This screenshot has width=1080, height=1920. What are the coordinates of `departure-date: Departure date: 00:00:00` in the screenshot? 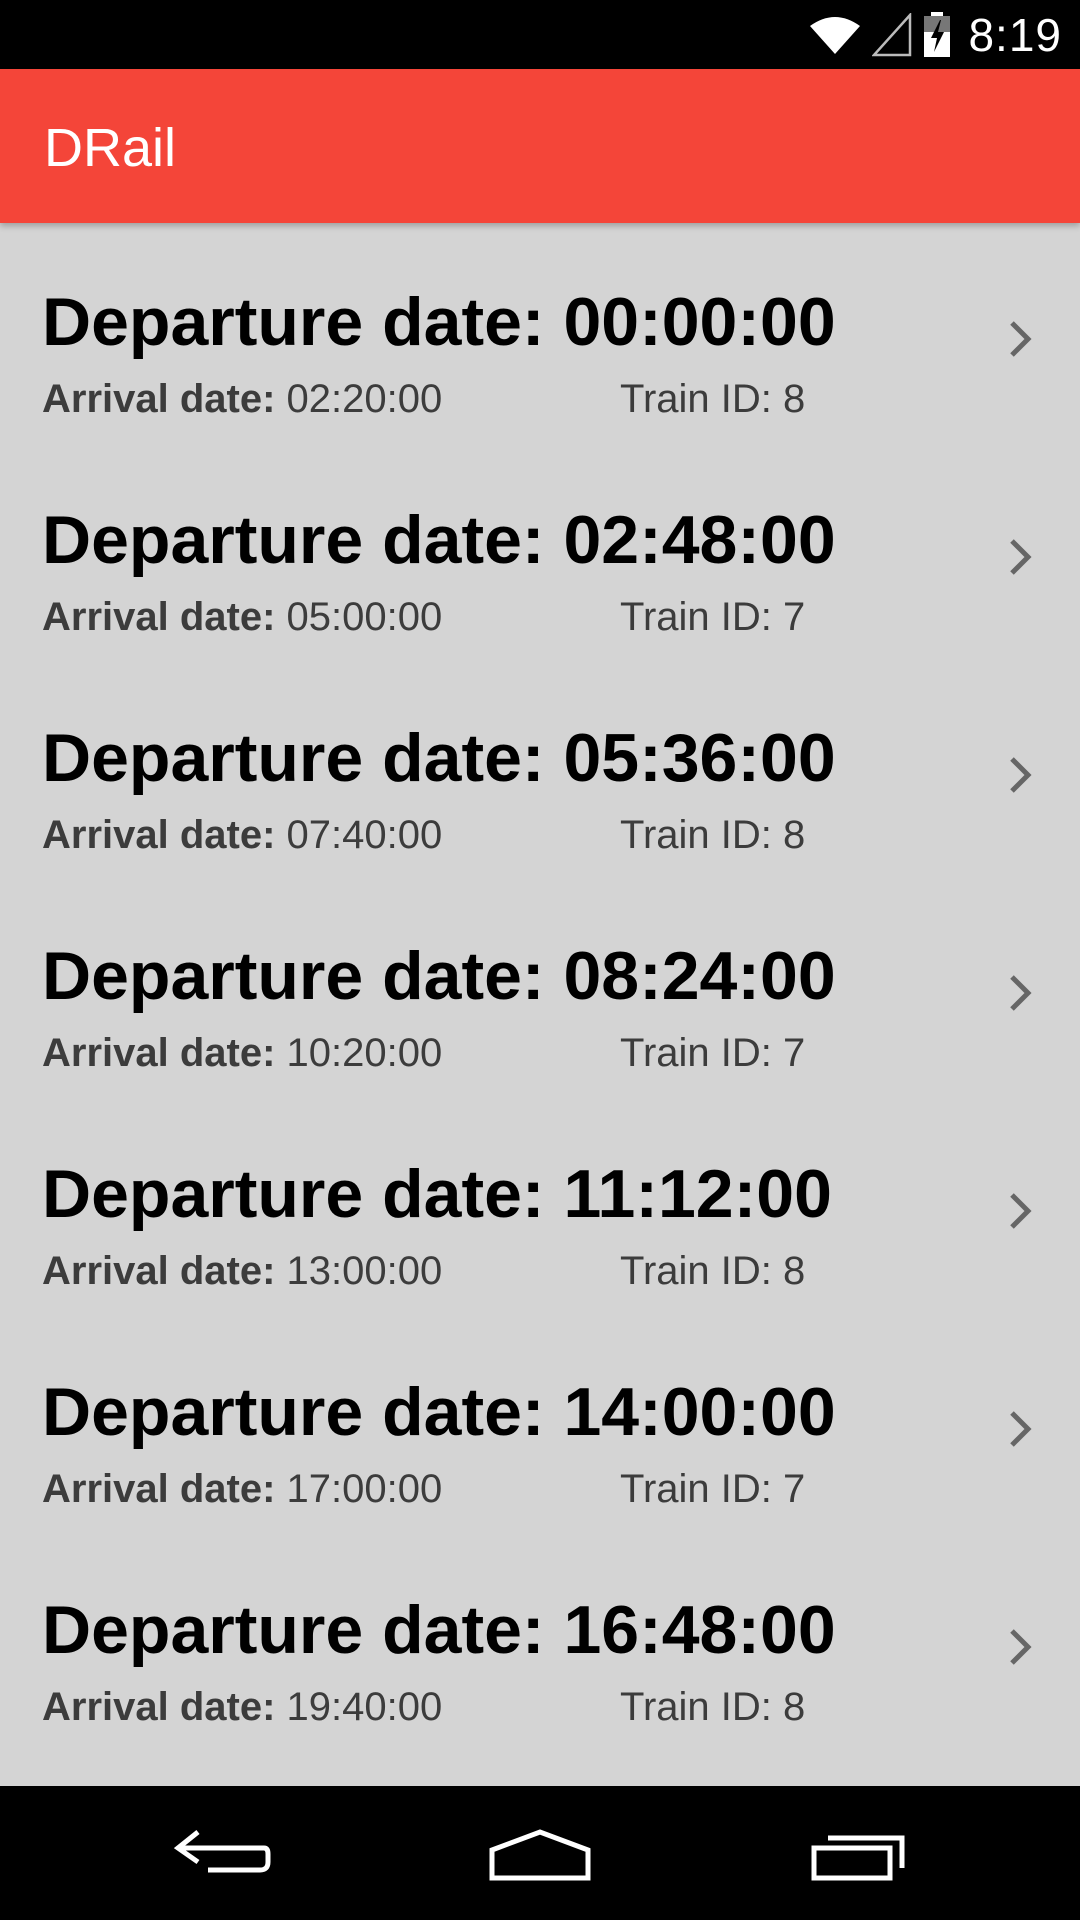 It's located at (439, 322).